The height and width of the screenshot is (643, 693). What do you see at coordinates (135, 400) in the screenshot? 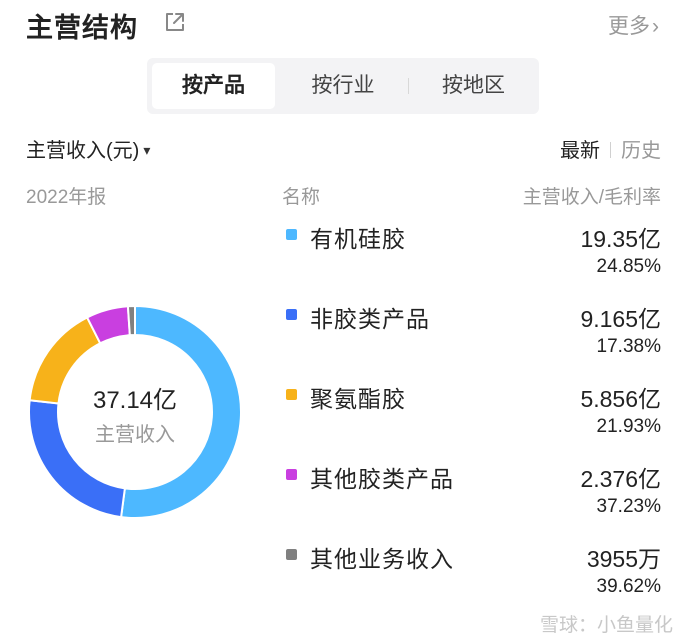
I see `donut-center-value: 37.14亿` at bounding box center [135, 400].